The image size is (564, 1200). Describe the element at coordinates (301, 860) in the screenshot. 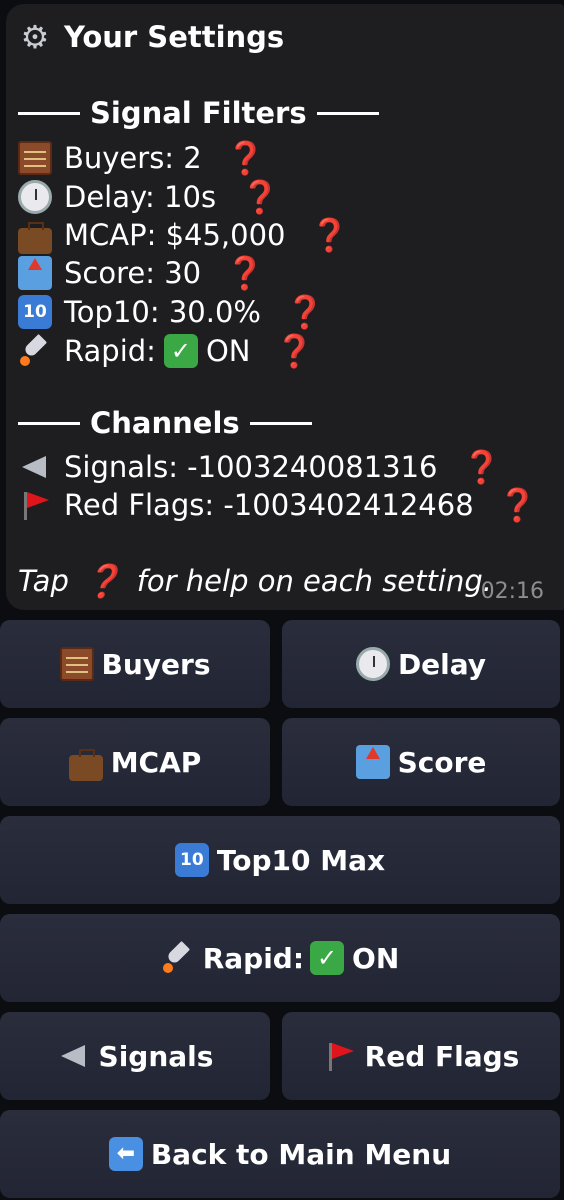

I see `top10-max-button-label: Top10 Max` at that location.